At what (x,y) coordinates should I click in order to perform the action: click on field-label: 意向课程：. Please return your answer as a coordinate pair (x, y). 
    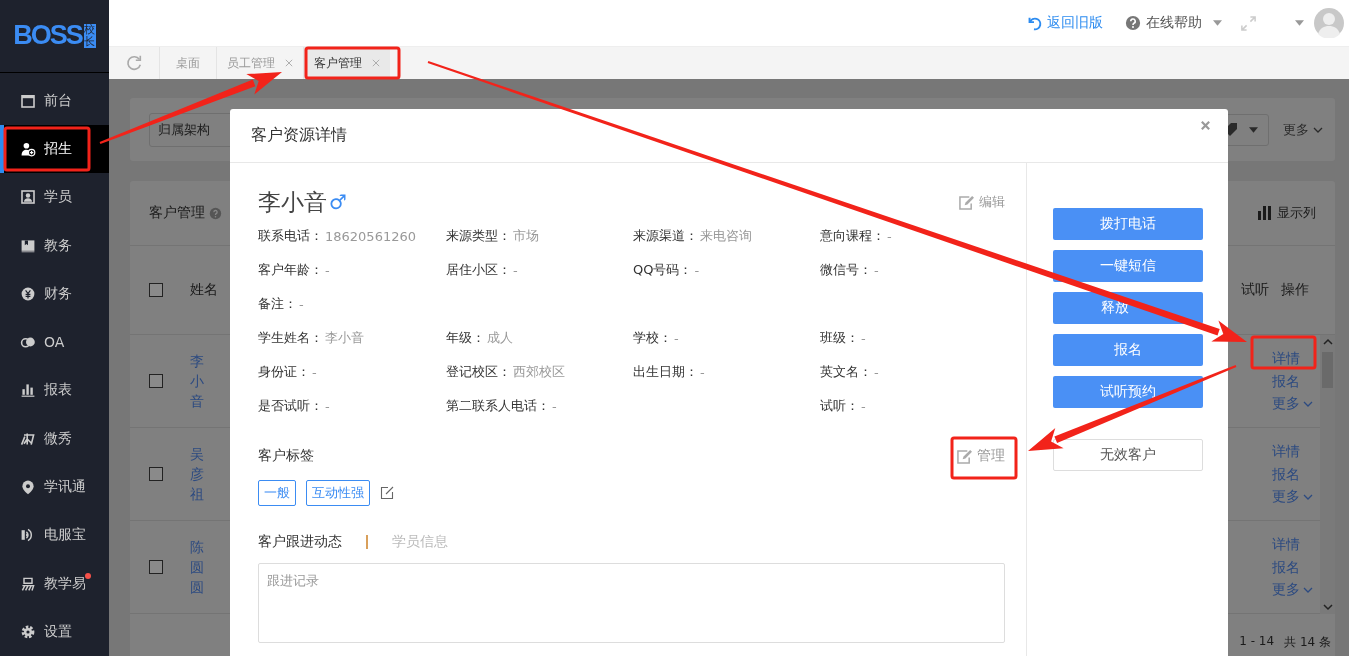
    Looking at the image, I should click on (852, 236).